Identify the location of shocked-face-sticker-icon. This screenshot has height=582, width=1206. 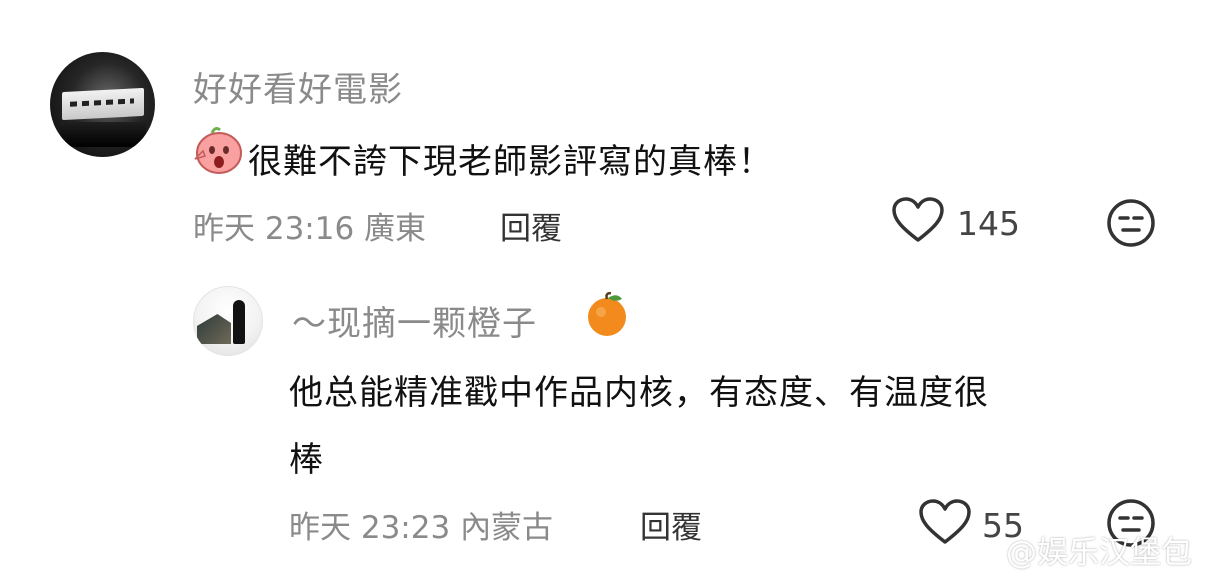
(218, 150).